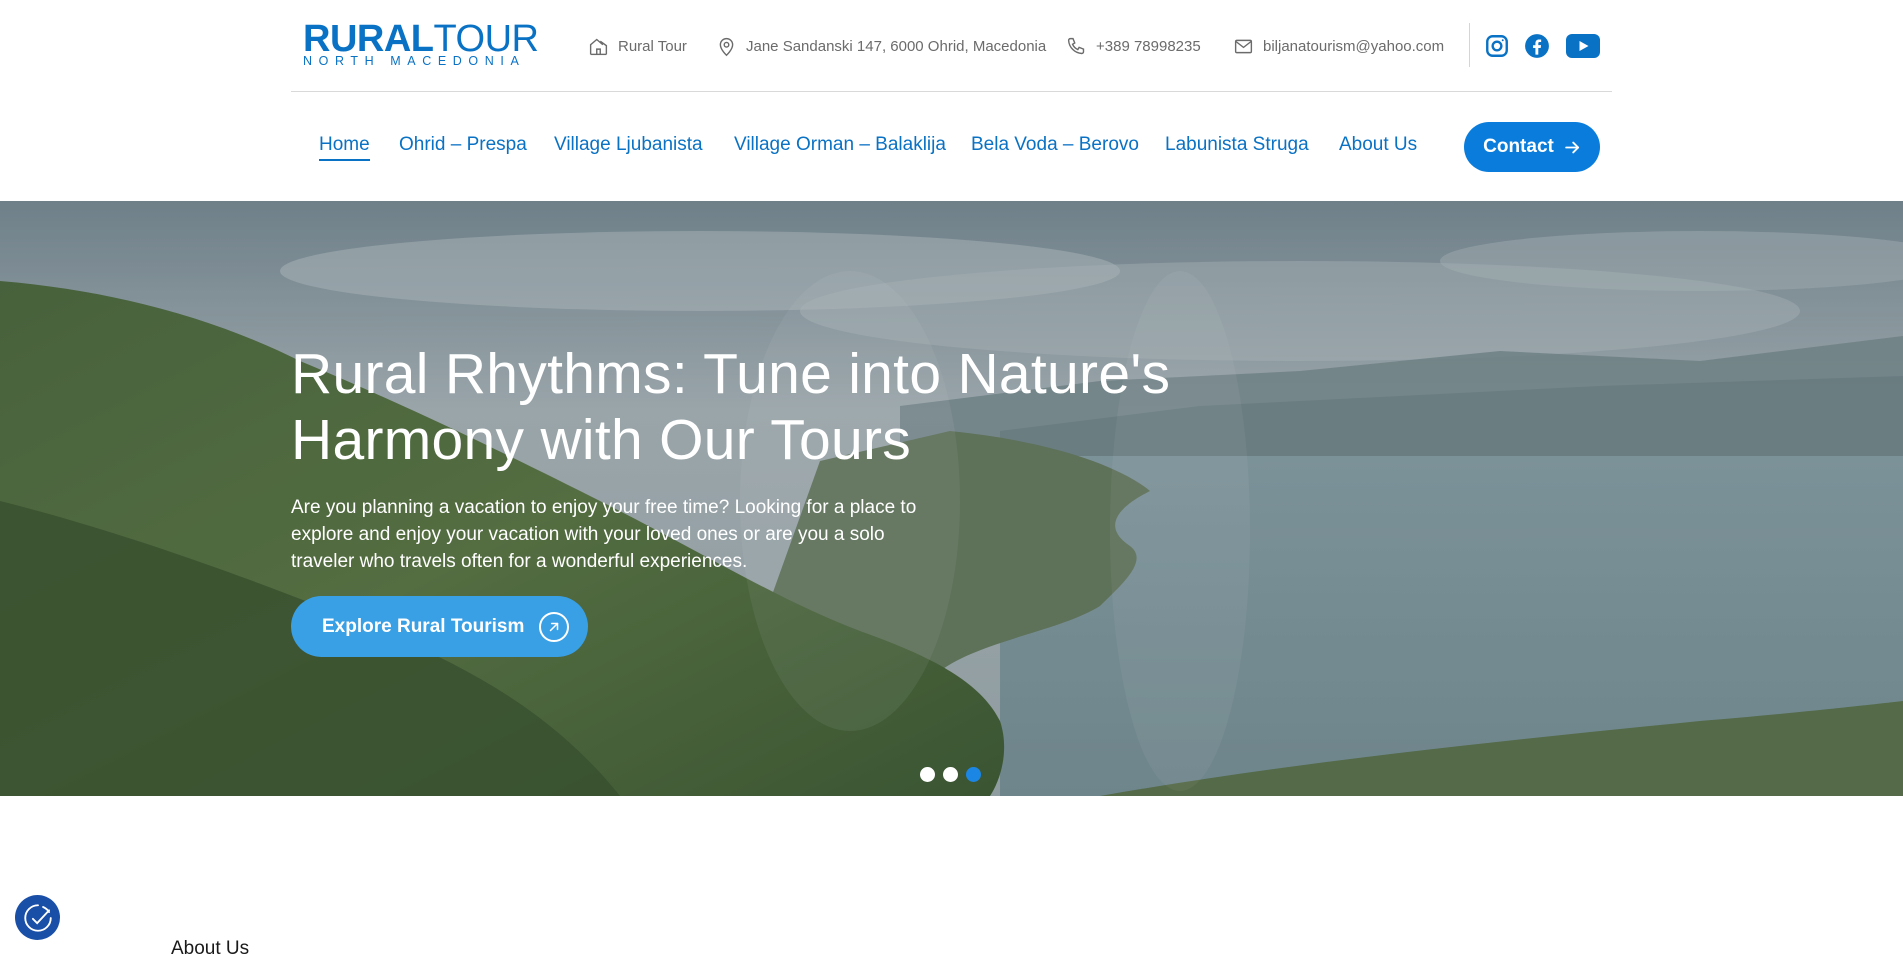 This screenshot has height=955, width=1903. I want to click on nav-village-orman-balaklija: Village Orman – Balaklija, so click(840, 145).